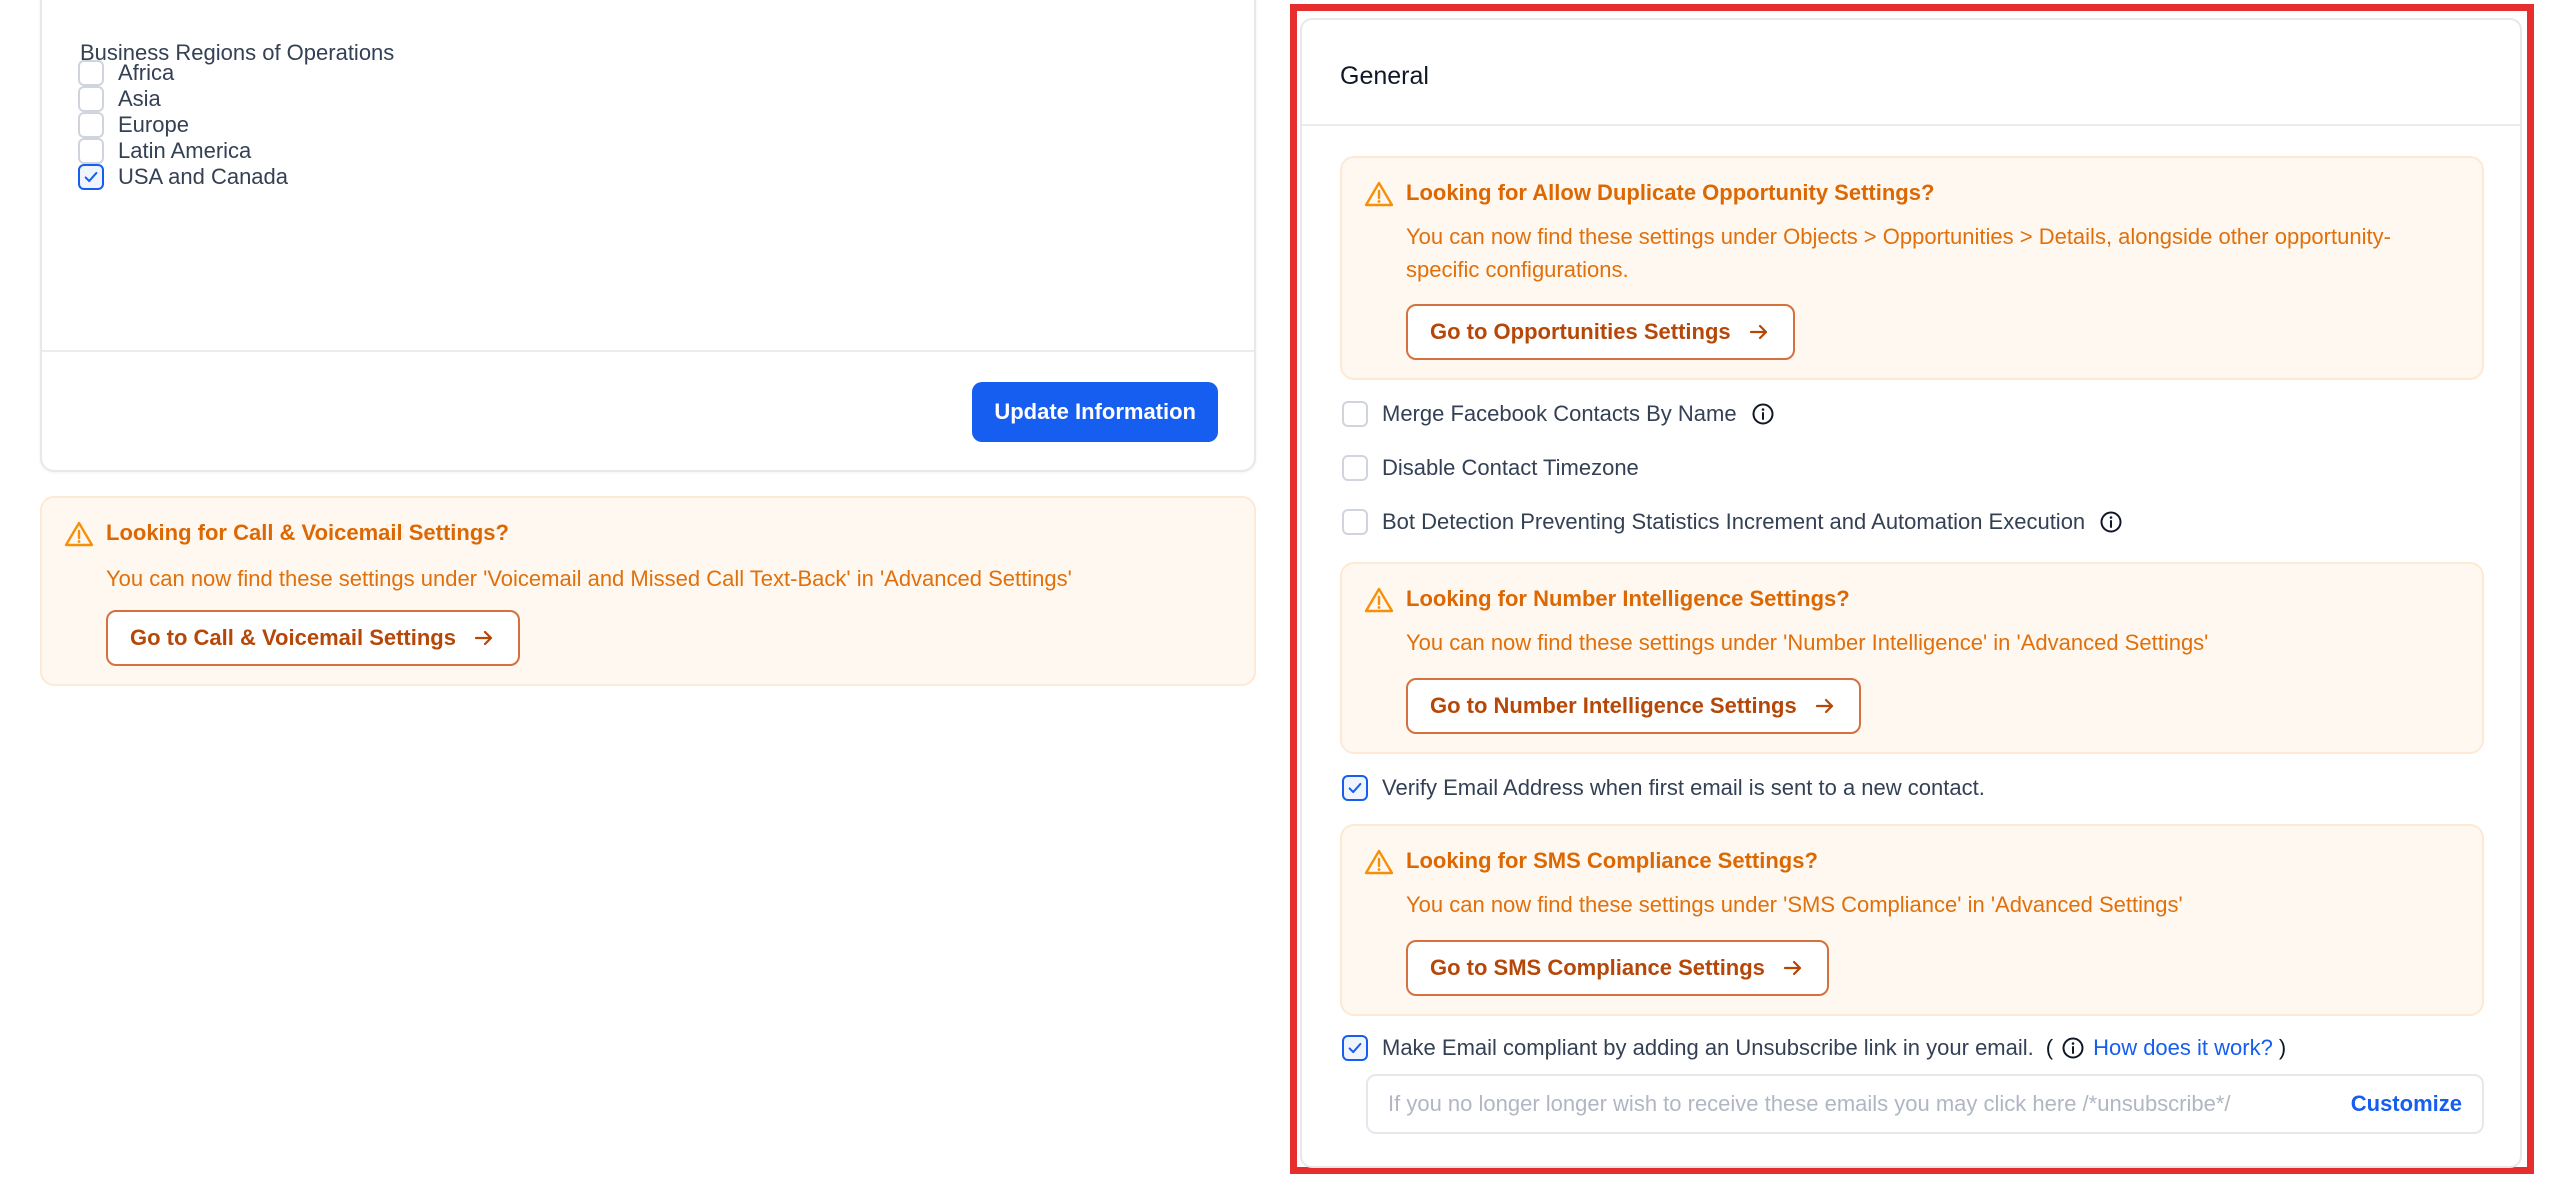  I want to click on how-does-it-work-link: How does it work?, so click(2183, 1048).